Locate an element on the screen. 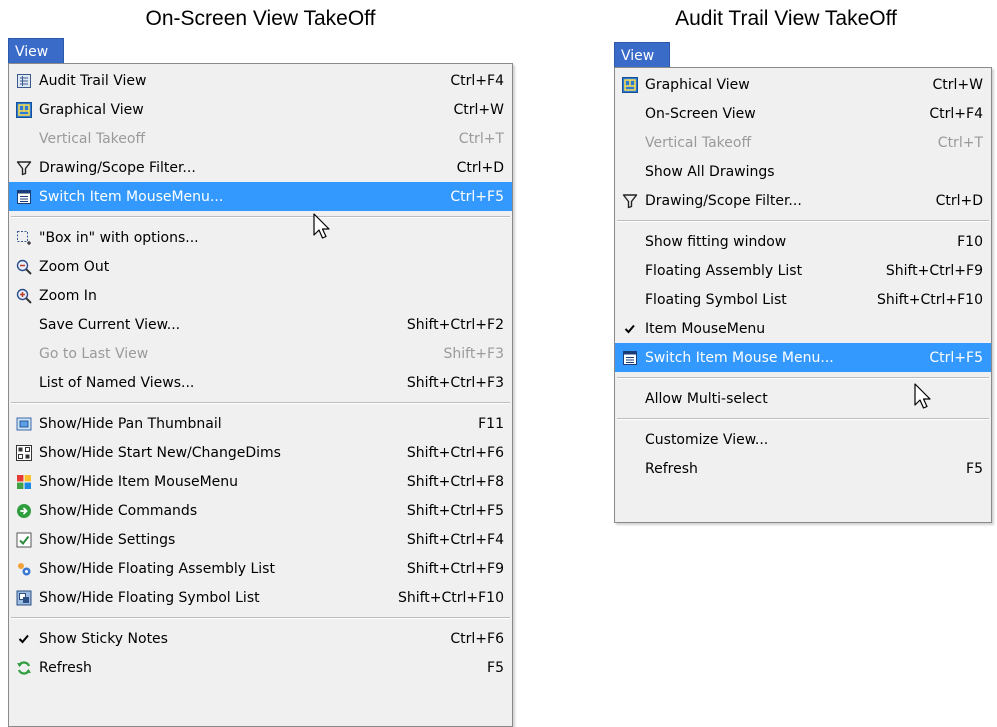 Image resolution: width=997 pixels, height=727 pixels. menu-item-label: Zoom Out is located at coordinates (74, 266).